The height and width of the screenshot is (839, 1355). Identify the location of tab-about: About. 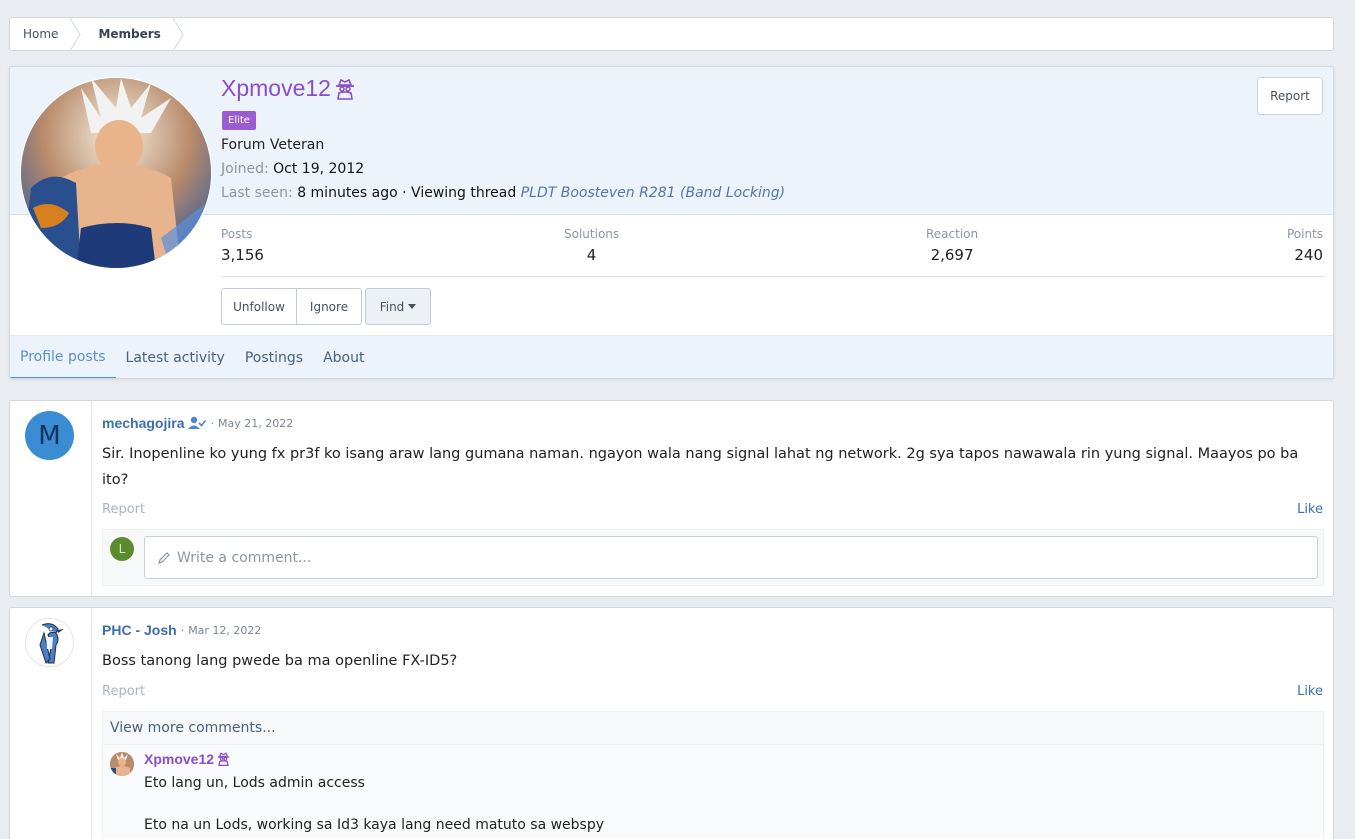
(343, 357).